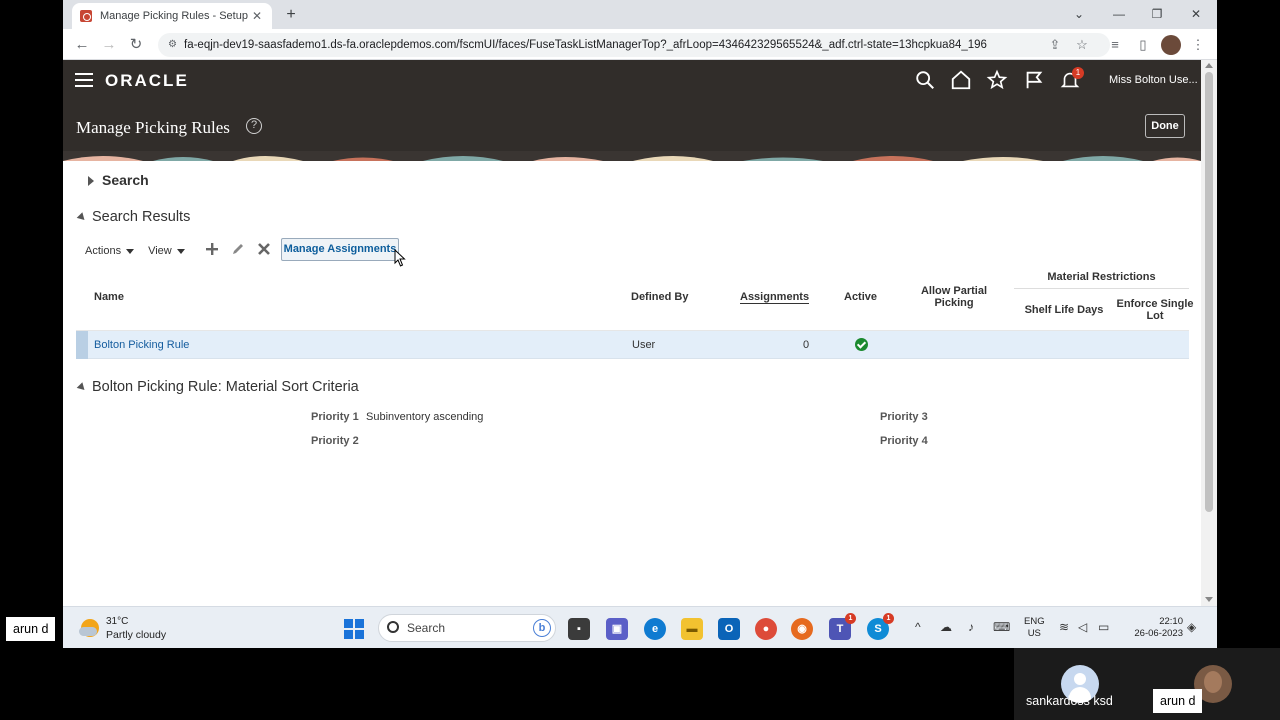 The image size is (1280, 720). I want to click on file-explorer-icon: ▬, so click(692, 629).